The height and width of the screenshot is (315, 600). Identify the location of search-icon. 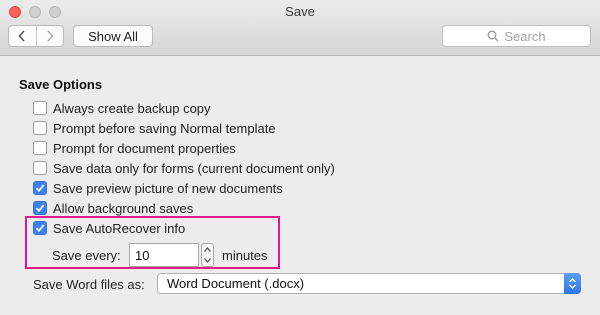
(493, 36).